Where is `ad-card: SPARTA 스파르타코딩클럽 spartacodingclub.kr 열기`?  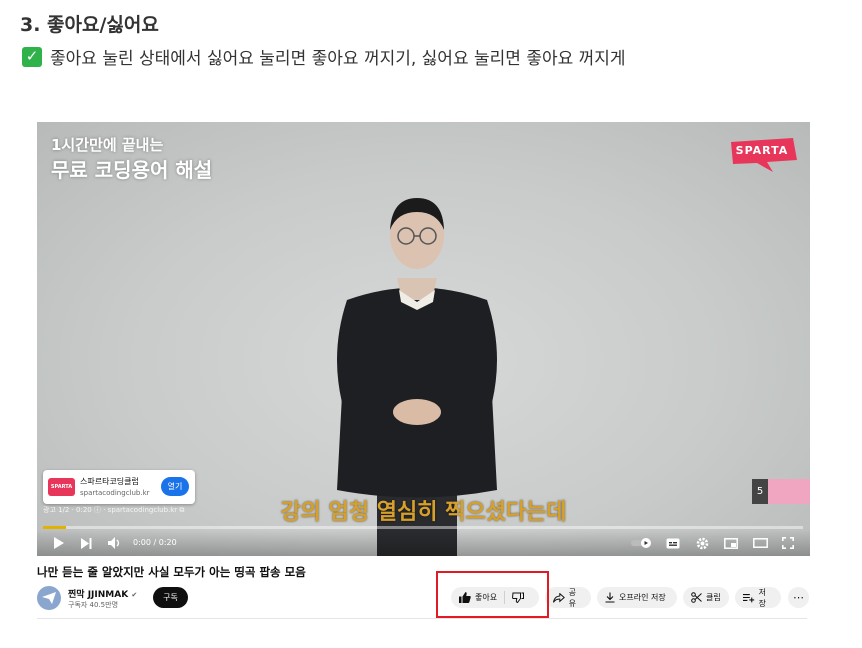 ad-card: SPARTA 스파르타코딩클럽 spartacodingclub.kr 열기 is located at coordinates (119, 487).